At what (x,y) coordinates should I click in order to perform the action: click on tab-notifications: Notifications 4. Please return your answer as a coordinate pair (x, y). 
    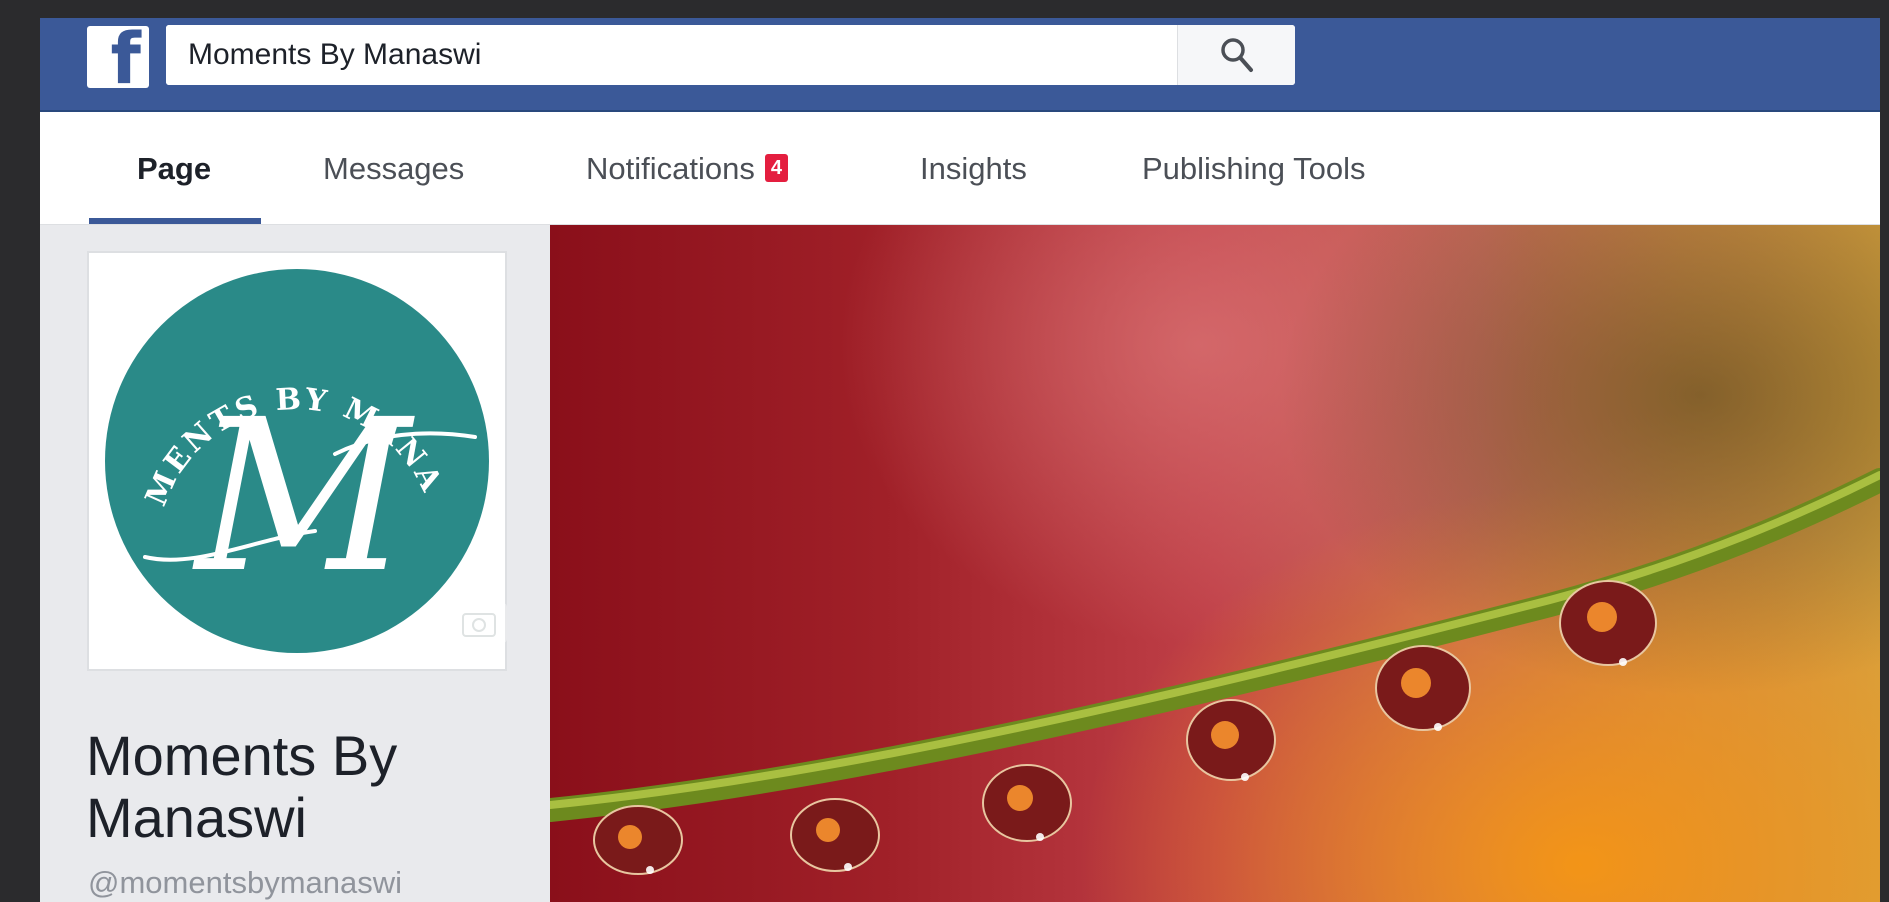
    Looking at the image, I should click on (687, 168).